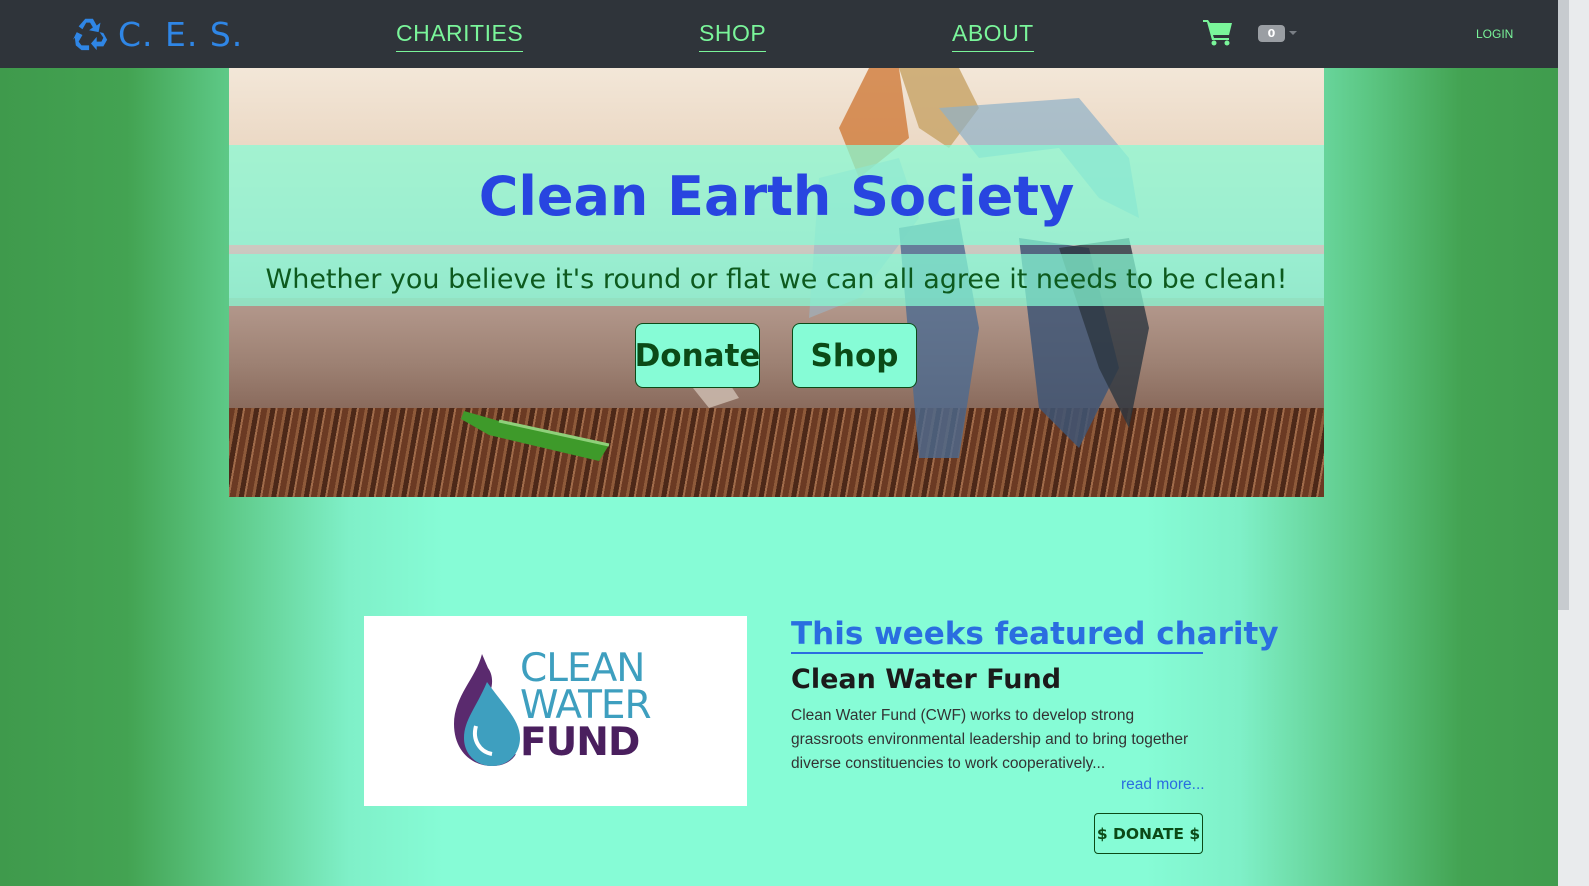  Describe the element at coordinates (733, 36) in the screenshot. I see `nav-link-shop: SHOP` at that location.